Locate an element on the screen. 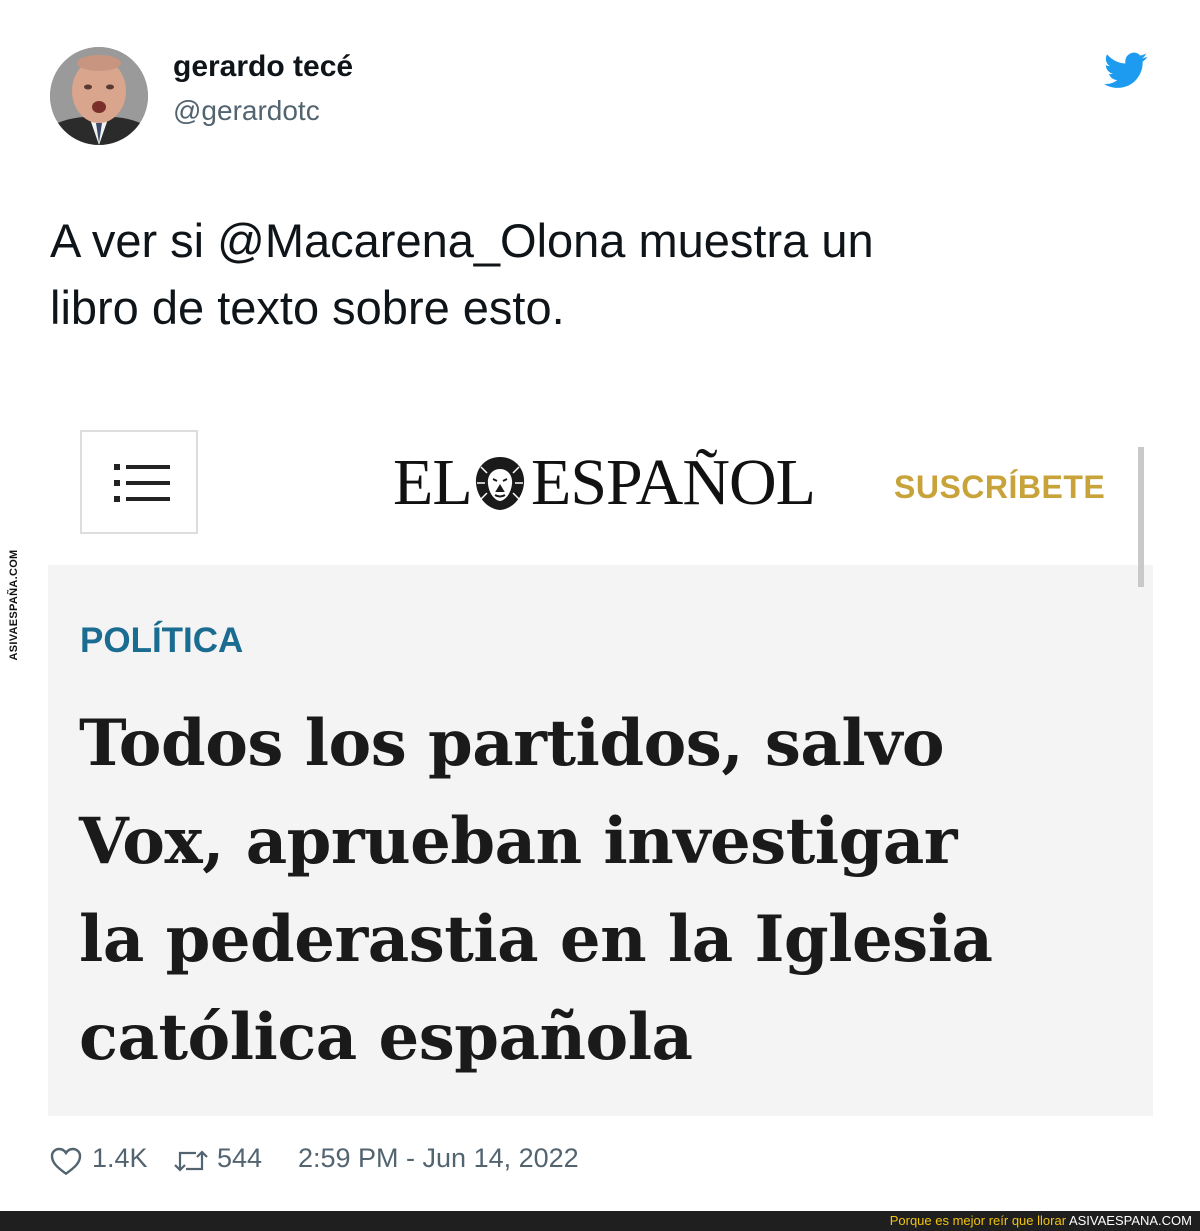 The width and height of the screenshot is (1200, 1231). headline-line: la pederastia en la Iglesia is located at coordinates (536, 939).